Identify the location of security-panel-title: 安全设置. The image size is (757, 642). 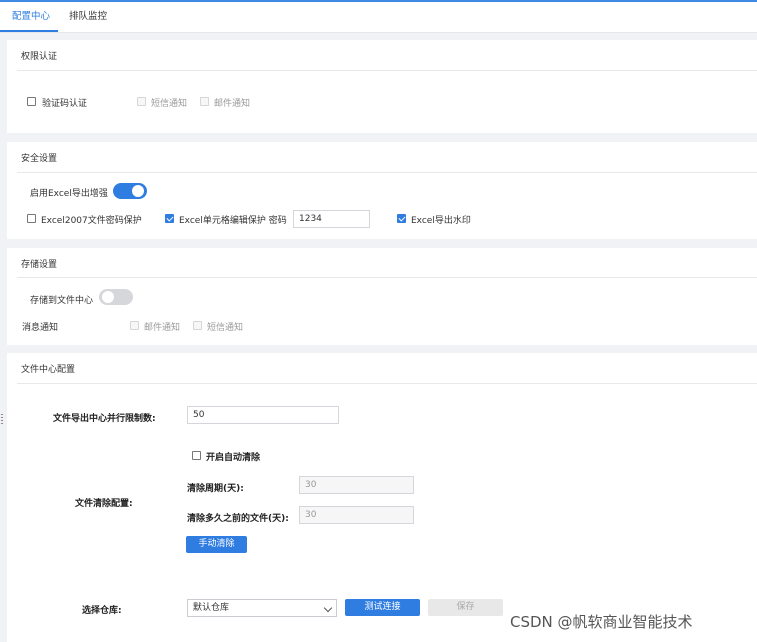
(39, 159).